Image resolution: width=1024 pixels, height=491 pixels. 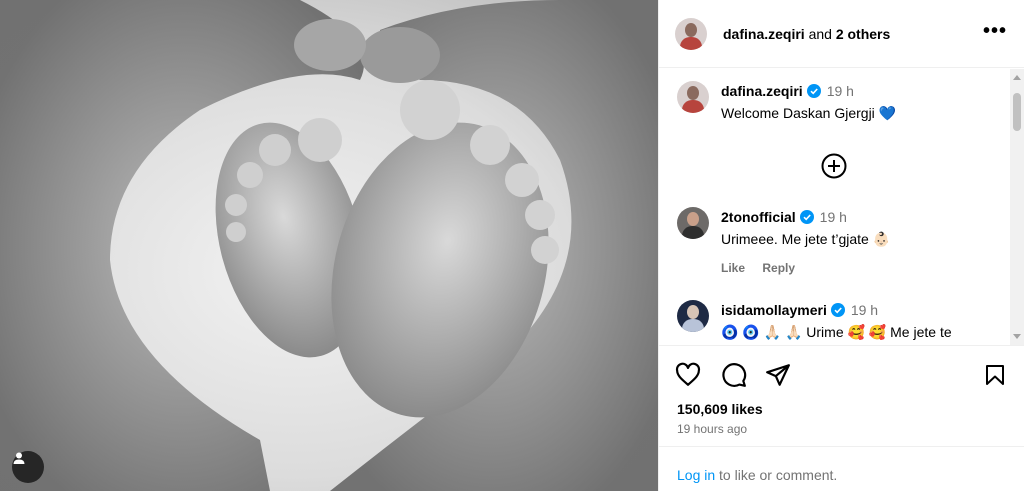 I want to click on comment-username: dafina.zeqiri, so click(x=762, y=91).